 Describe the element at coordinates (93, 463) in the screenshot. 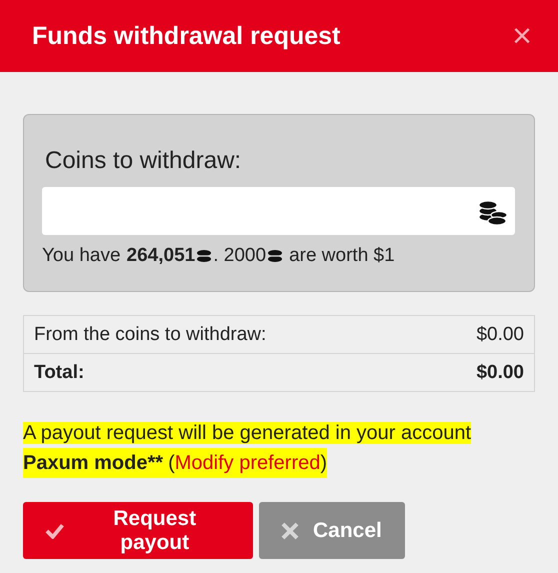

I see `payout-method: Paxum mode**` at that location.